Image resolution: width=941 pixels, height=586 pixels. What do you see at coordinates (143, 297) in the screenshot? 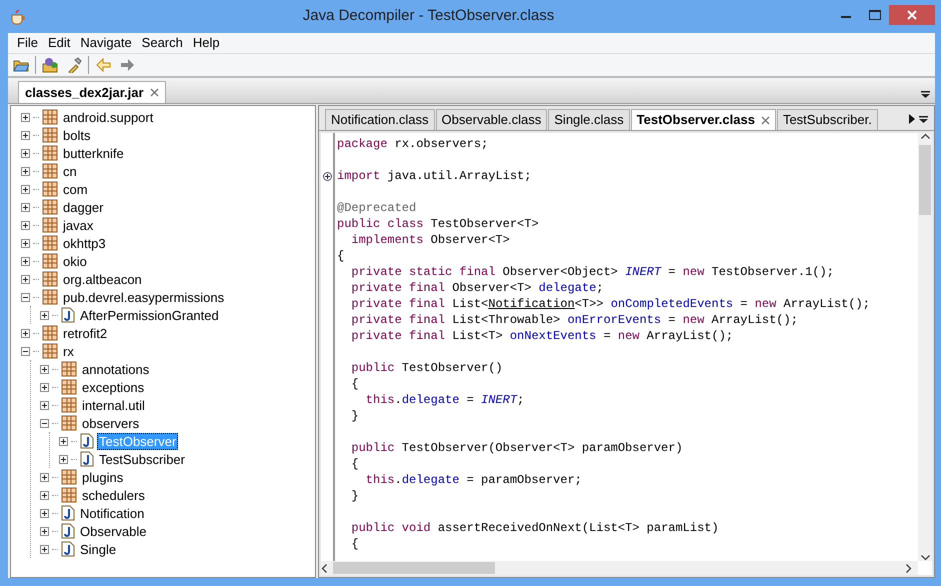
I see `tree-item-label: pub.devrel.easypermissions` at bounding box center [143, 297].